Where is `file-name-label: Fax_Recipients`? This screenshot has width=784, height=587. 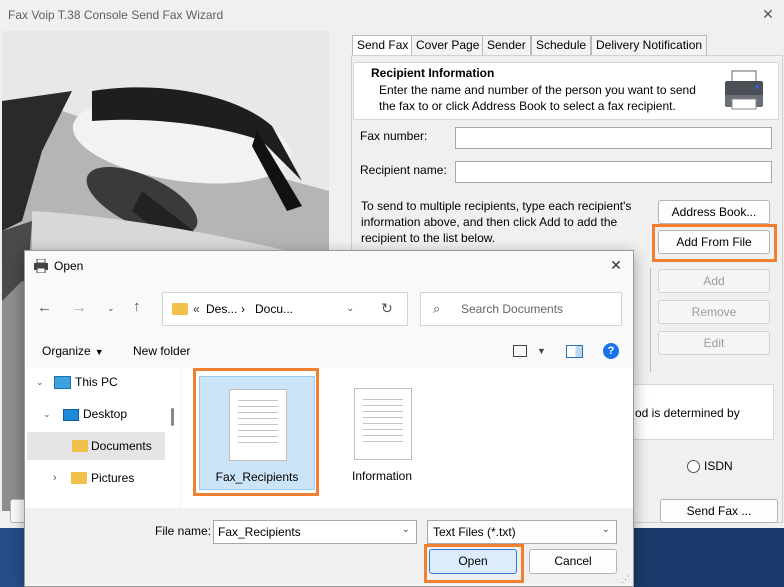
file-name-label: Fax_Recipients is located at coordinates (257, 477).